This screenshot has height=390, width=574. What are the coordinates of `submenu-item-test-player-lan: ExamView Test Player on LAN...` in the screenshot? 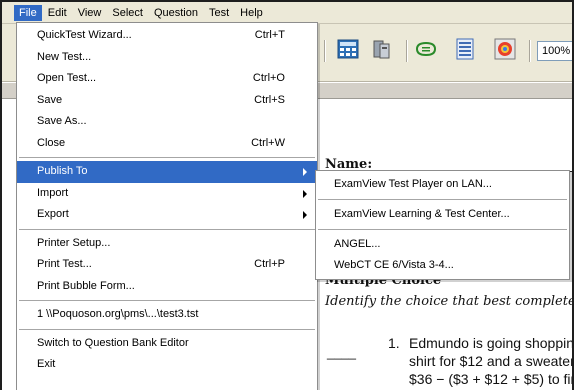 It's located at (442, 184).